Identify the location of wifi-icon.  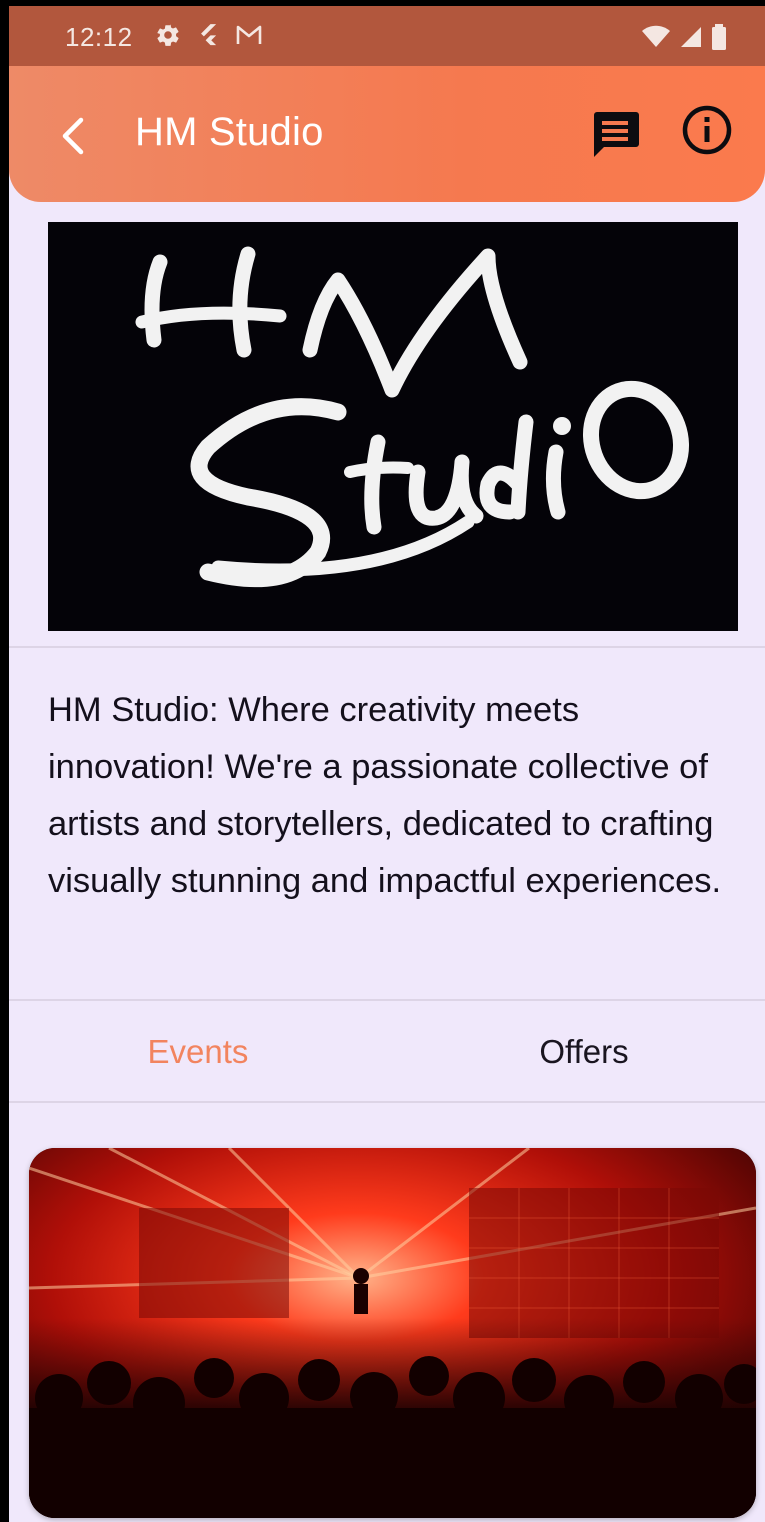
(656, 36).